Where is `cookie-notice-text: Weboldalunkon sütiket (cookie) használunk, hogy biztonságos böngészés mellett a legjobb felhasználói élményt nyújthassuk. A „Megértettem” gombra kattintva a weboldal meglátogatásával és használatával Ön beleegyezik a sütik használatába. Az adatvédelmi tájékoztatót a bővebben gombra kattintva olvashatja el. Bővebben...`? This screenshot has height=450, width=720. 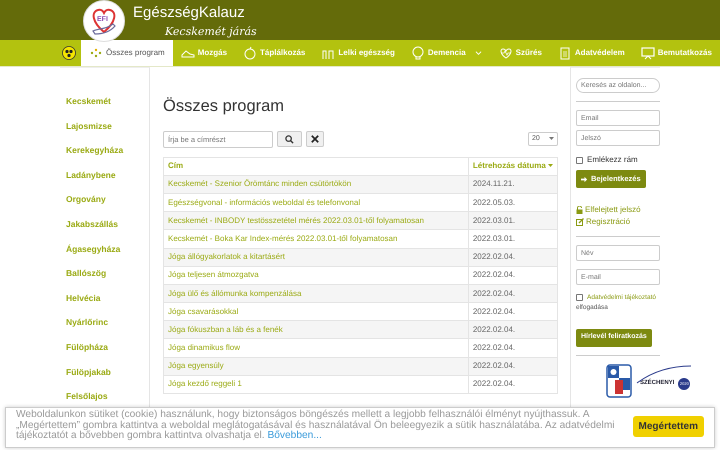 cookie-notice-text: Weboldalunkon sütiket (cookie) használunk, hogy biztonságos böngészés mellett a legjobb felhasználói élményt nyújthassuk. A „Megértettem” gombra kattintva a weboldal meglátogatásával és használatával Ön beleegyezik a sütik használatába. Az adatvédelmi tájékoztatót a bővebben gombra kattintva olvashatja el. Bővebben... is located at coordinates (316, 426).